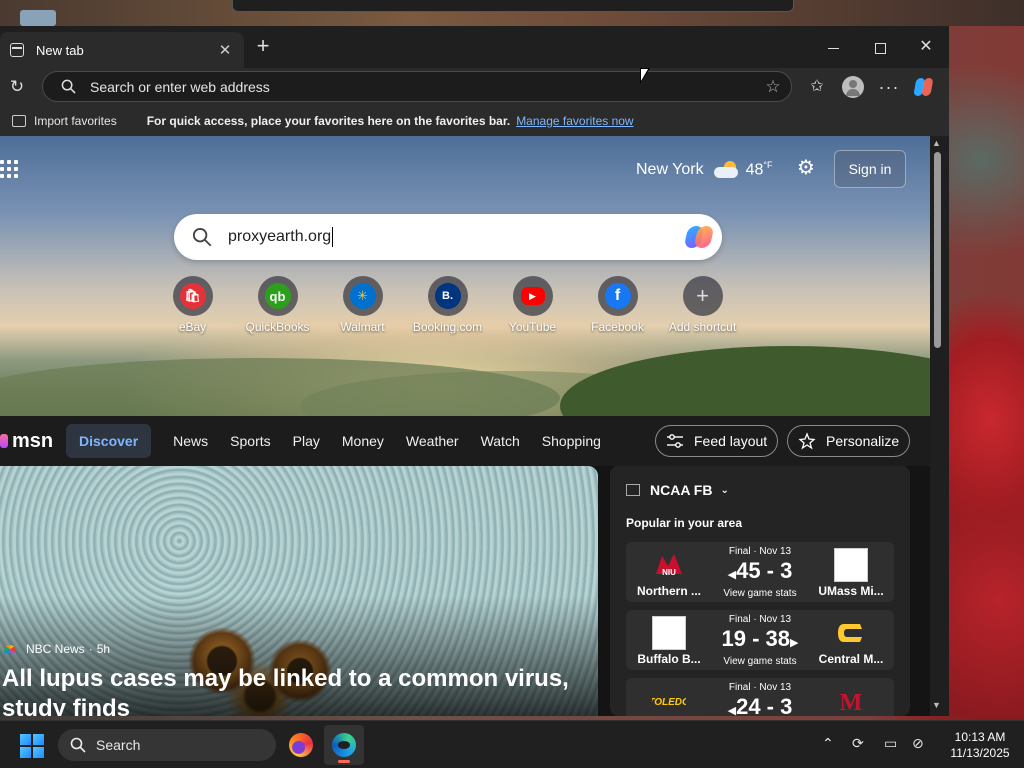 The width and height of the screenshot is (1024, 768). What do you see at coordinates (617, 296) in the screenshot?
I see `facebook-icon: f` at bounding box center [617, 296].